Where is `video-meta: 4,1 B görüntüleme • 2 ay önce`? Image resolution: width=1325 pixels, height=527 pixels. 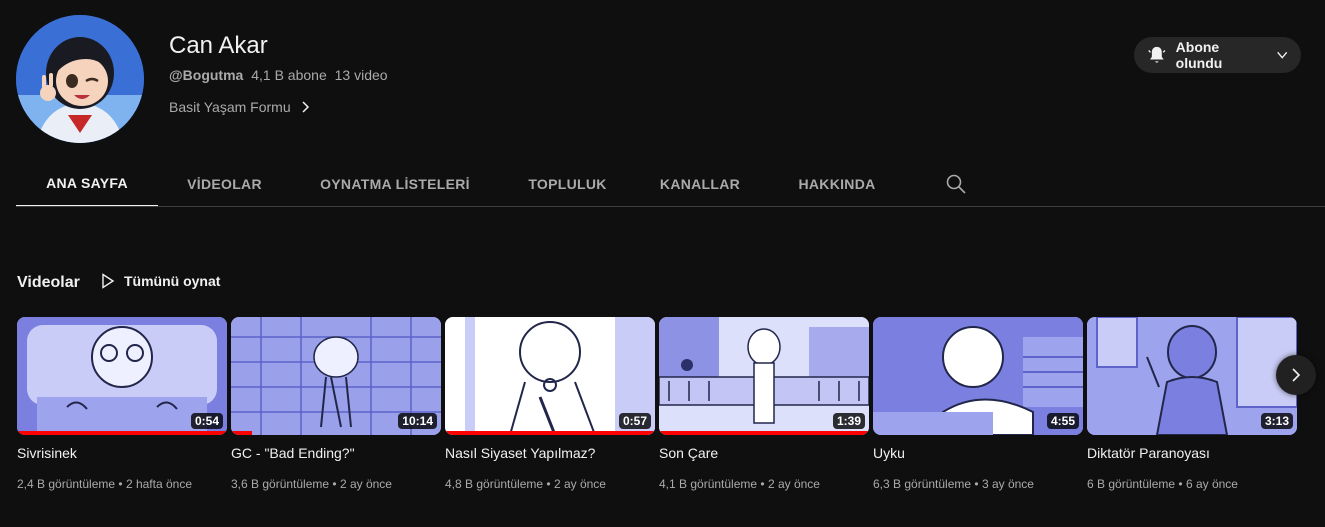 video-meta: 4,1 B görüntüleme • 2 ay önce is located at coordinates (739, 484).